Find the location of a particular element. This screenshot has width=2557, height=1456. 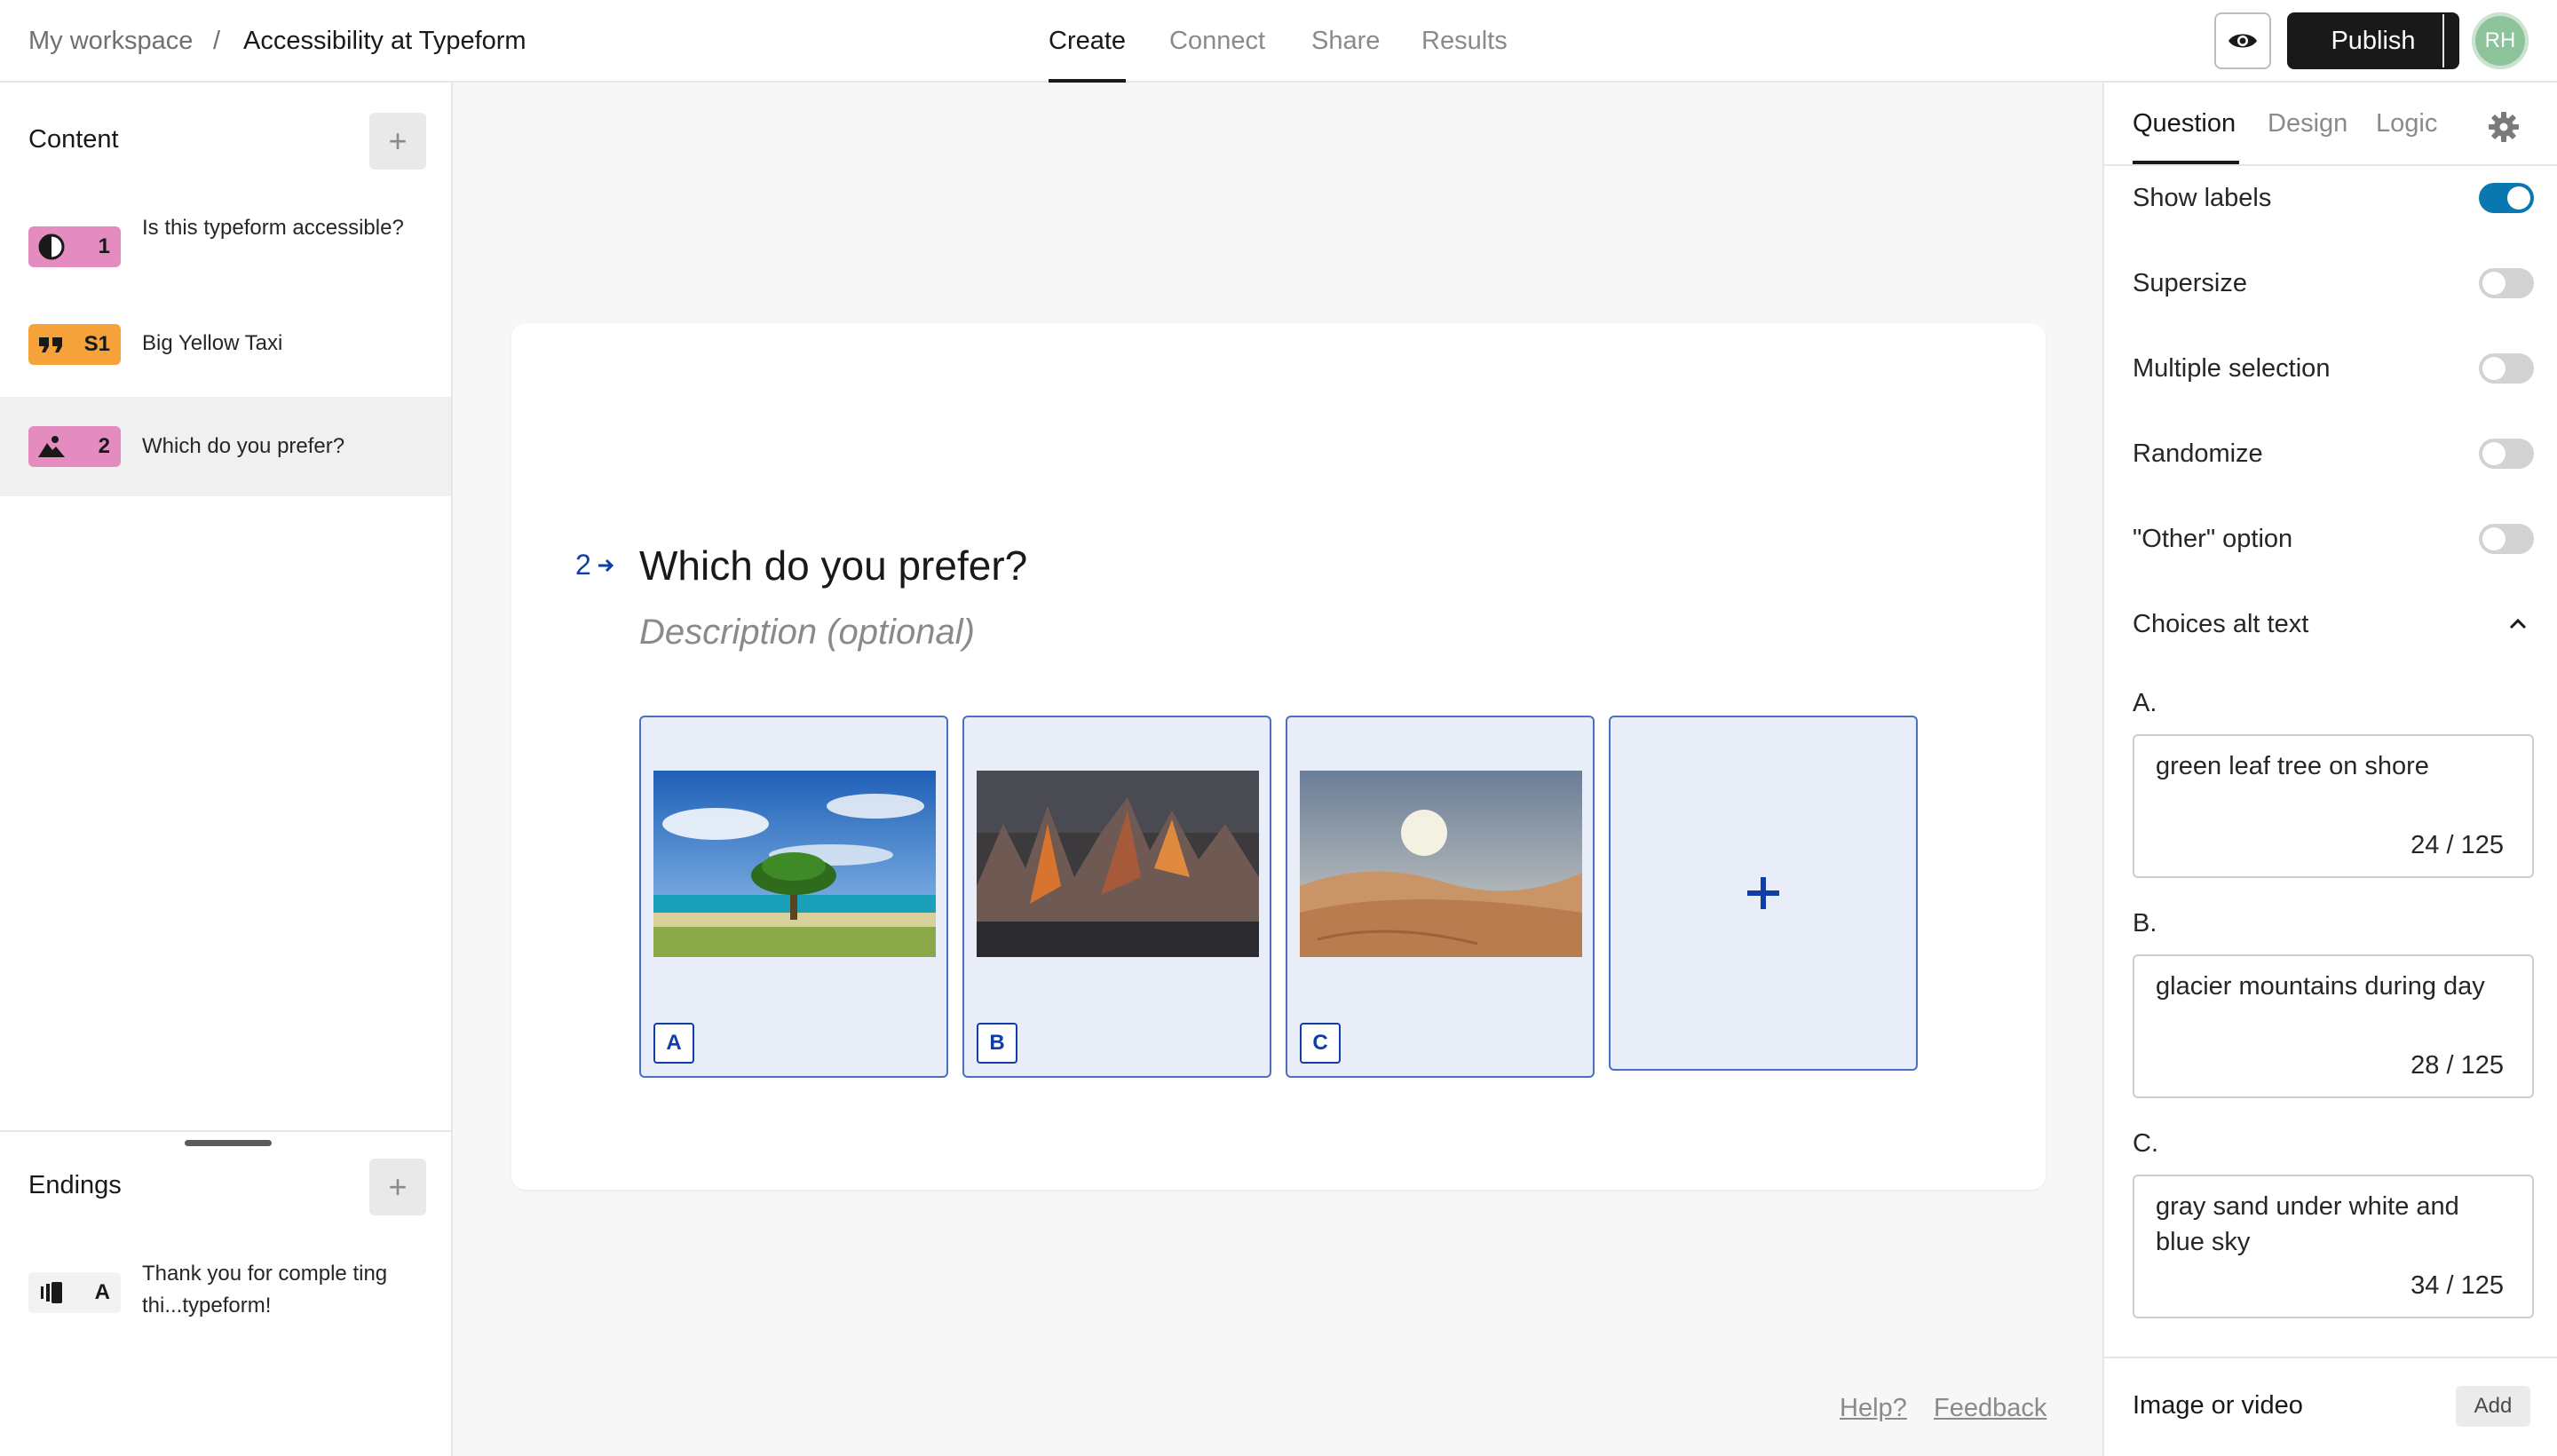

choice-key-label: C is located at coordinates (1320, 1043).